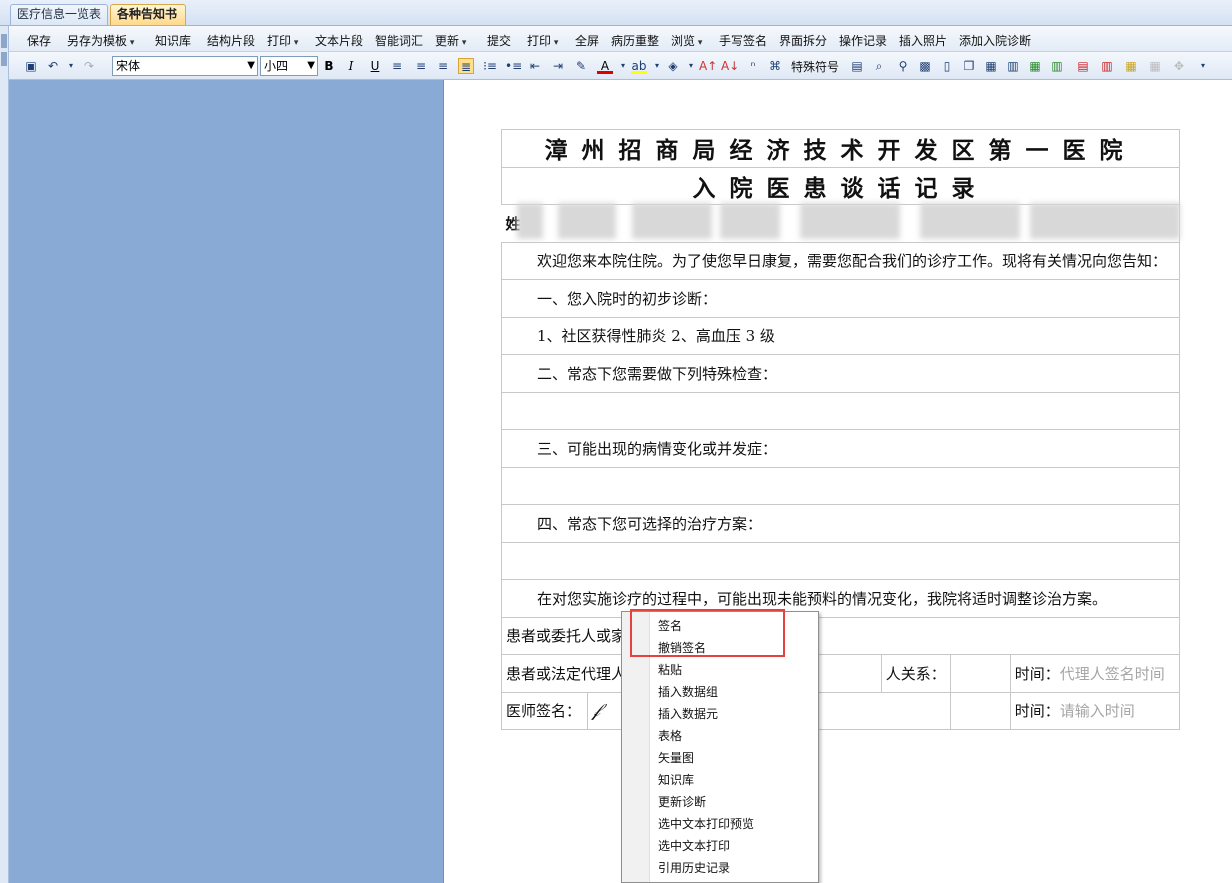  I want to click on section-complications-heading: 三、可能出现的病情变化或并发症：, so click(840, 448).